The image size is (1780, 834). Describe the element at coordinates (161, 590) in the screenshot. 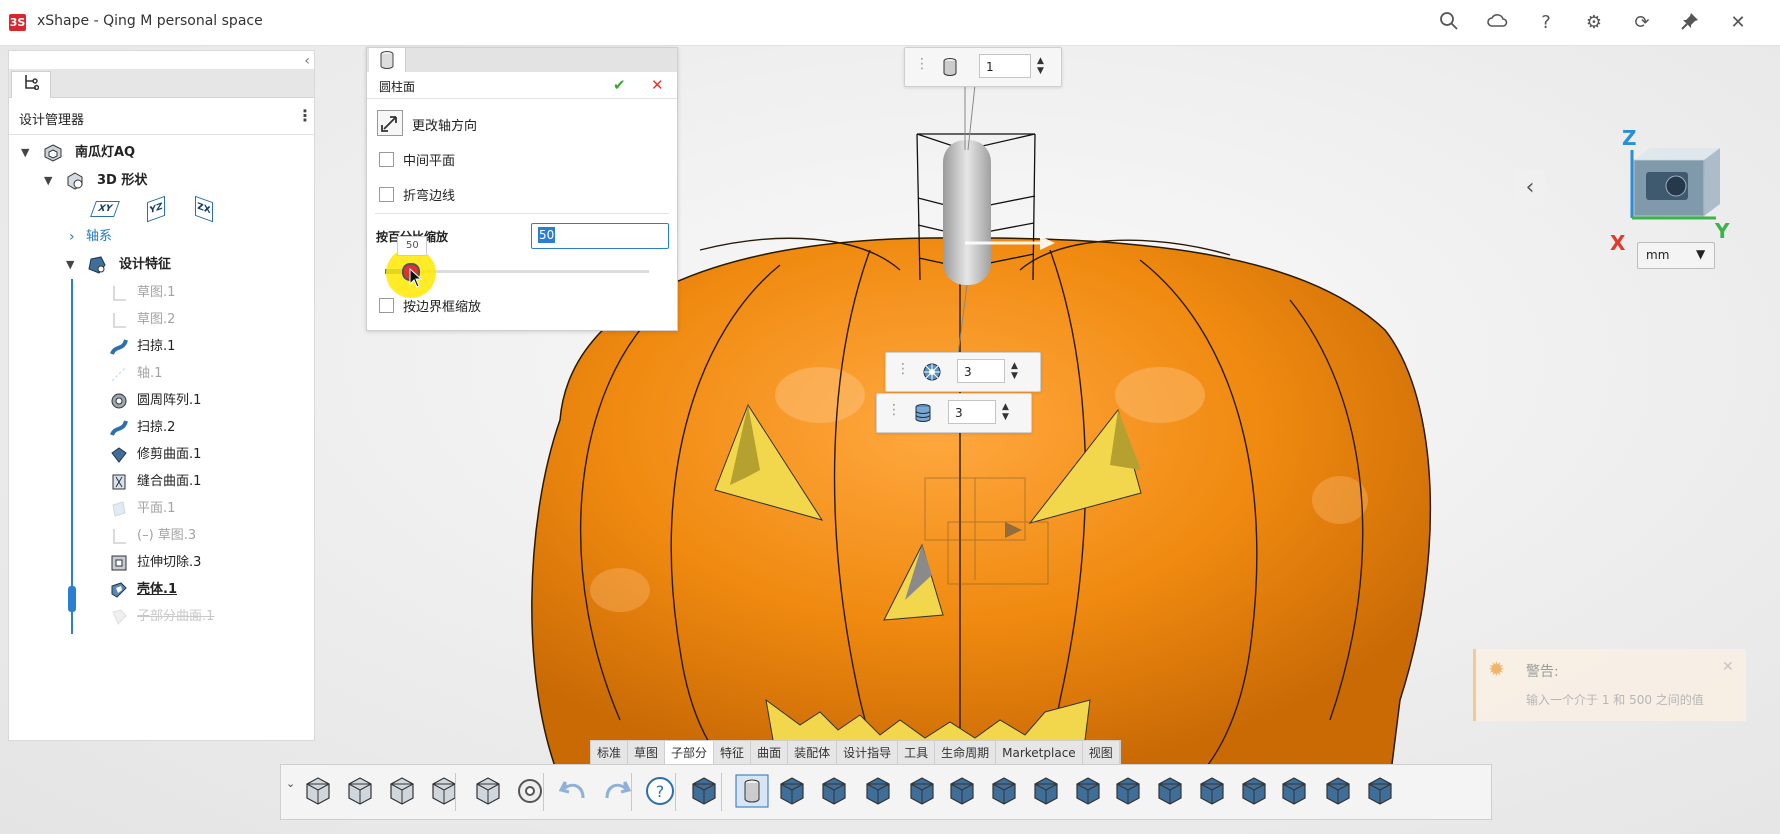

I see `feature-item: 壳体.1` at that location.